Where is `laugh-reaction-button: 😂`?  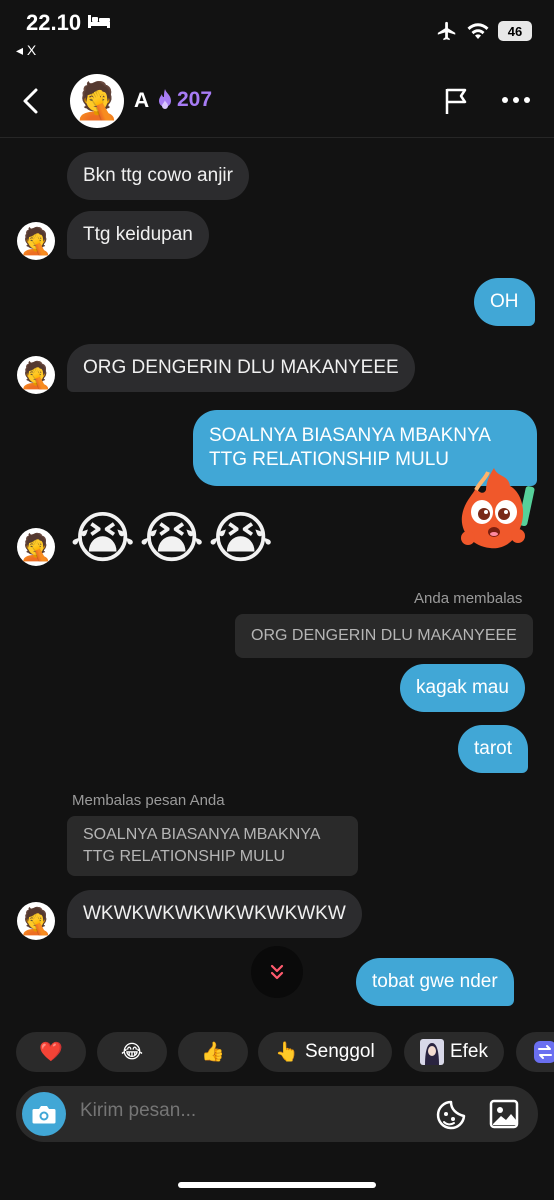 laugh-reaction-button: 😂 is located at coordinates (132, 1052).